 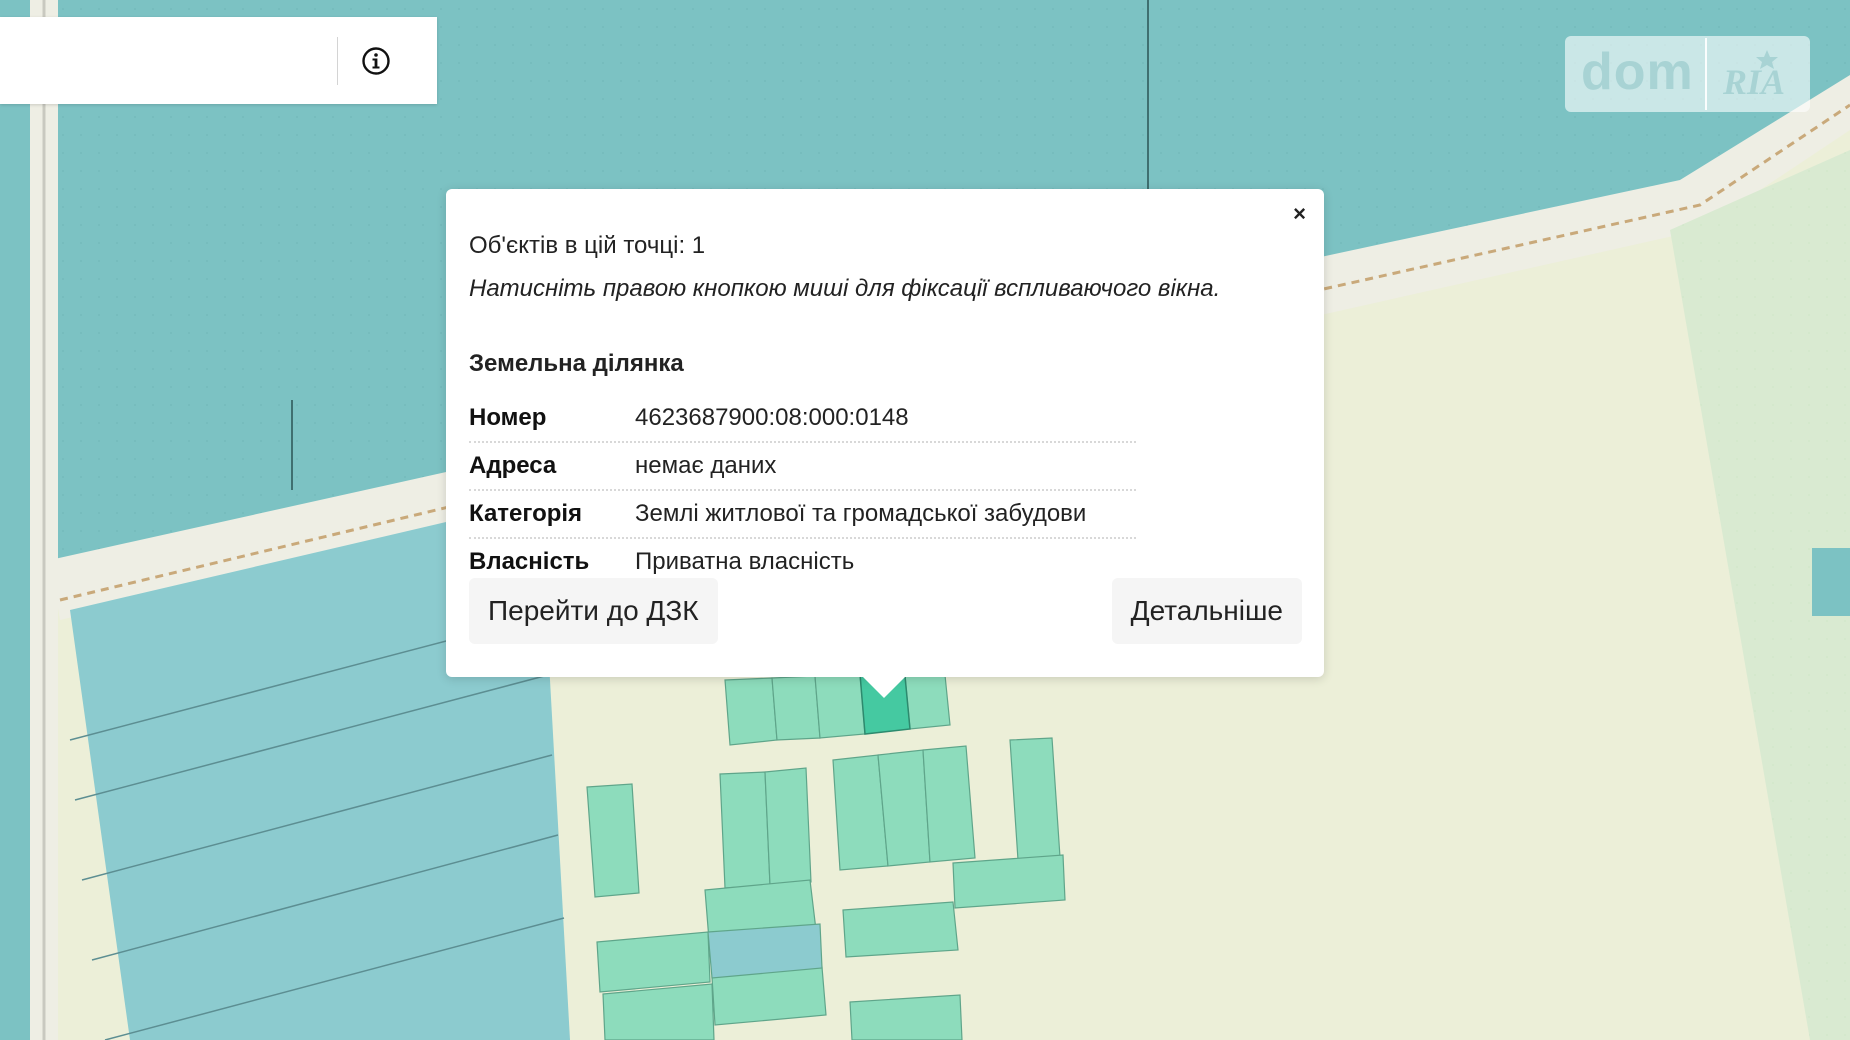 What do you see at coordinates (802, 467) in the screenshot?
I see `property-row-address: Адреса немає даних` at bounding box center [802, 467].